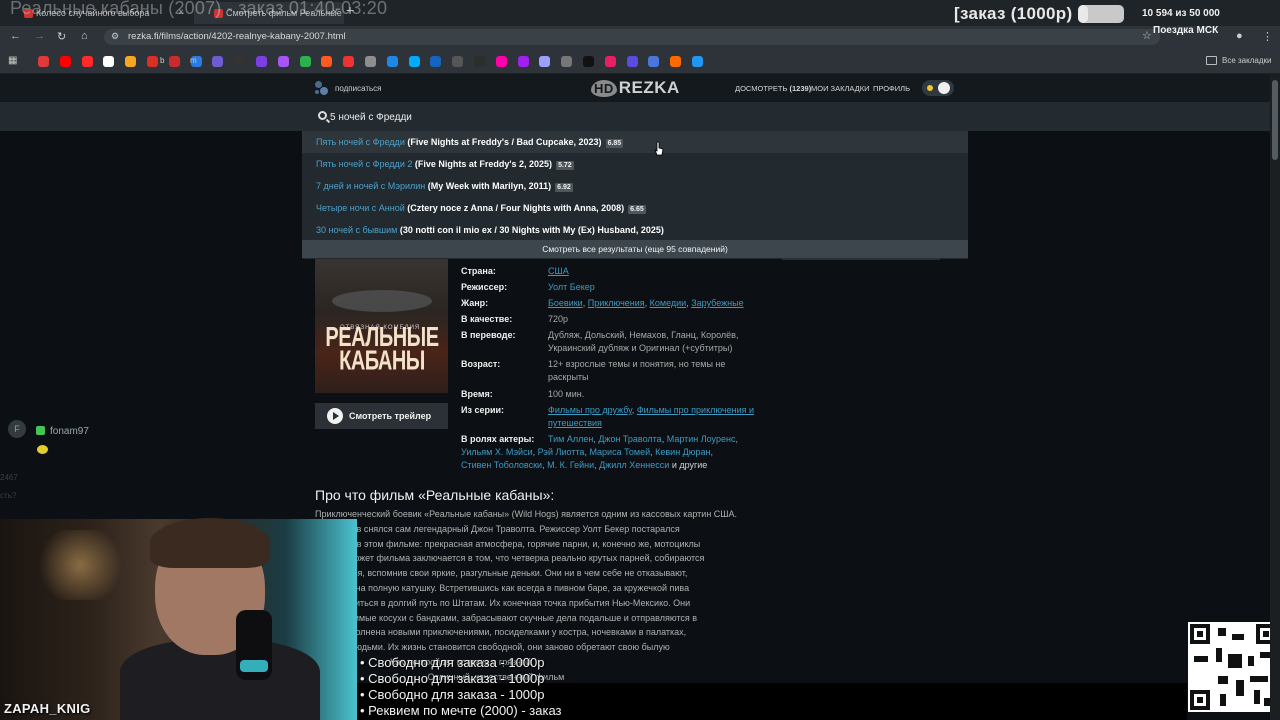 This screenshot has height=720, width=1280. I want to click on trailer-label: Смотреть трейлер, so click(390, 416).